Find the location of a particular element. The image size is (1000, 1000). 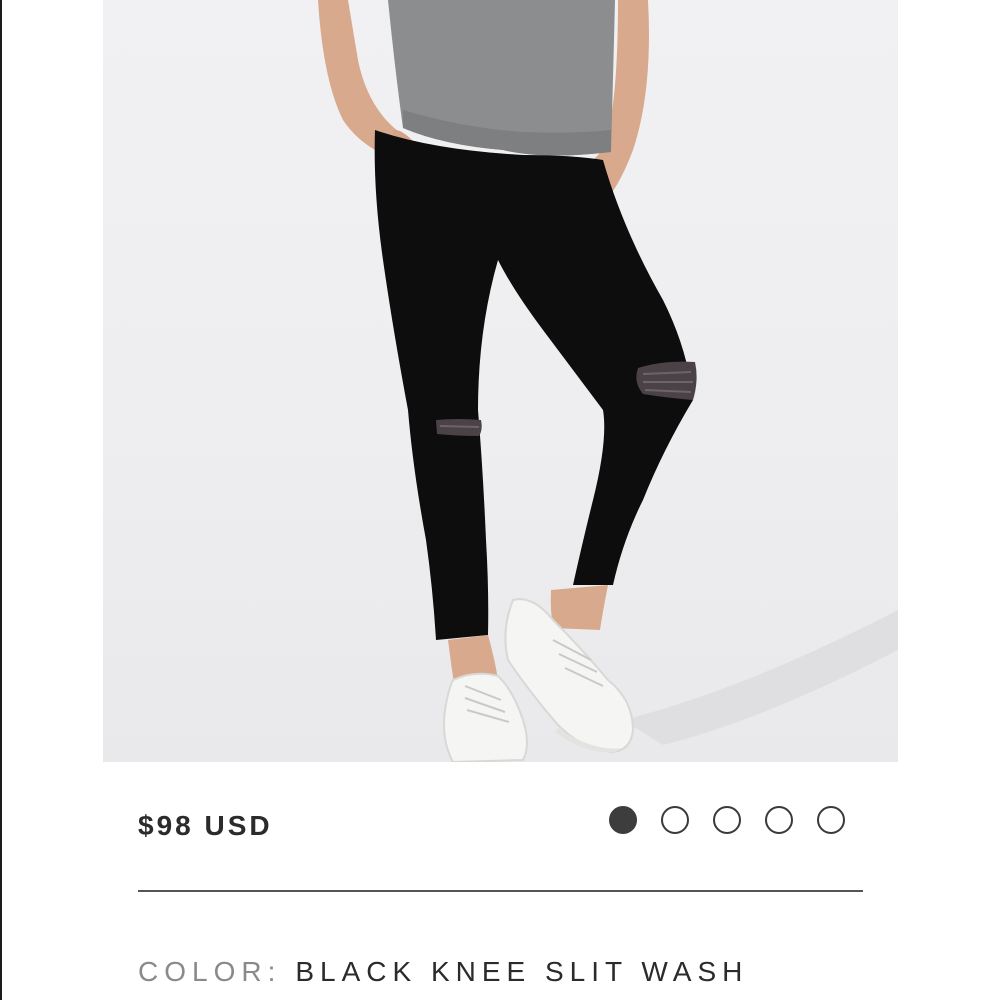

floor-shadow is located at coordinates (760, 677).